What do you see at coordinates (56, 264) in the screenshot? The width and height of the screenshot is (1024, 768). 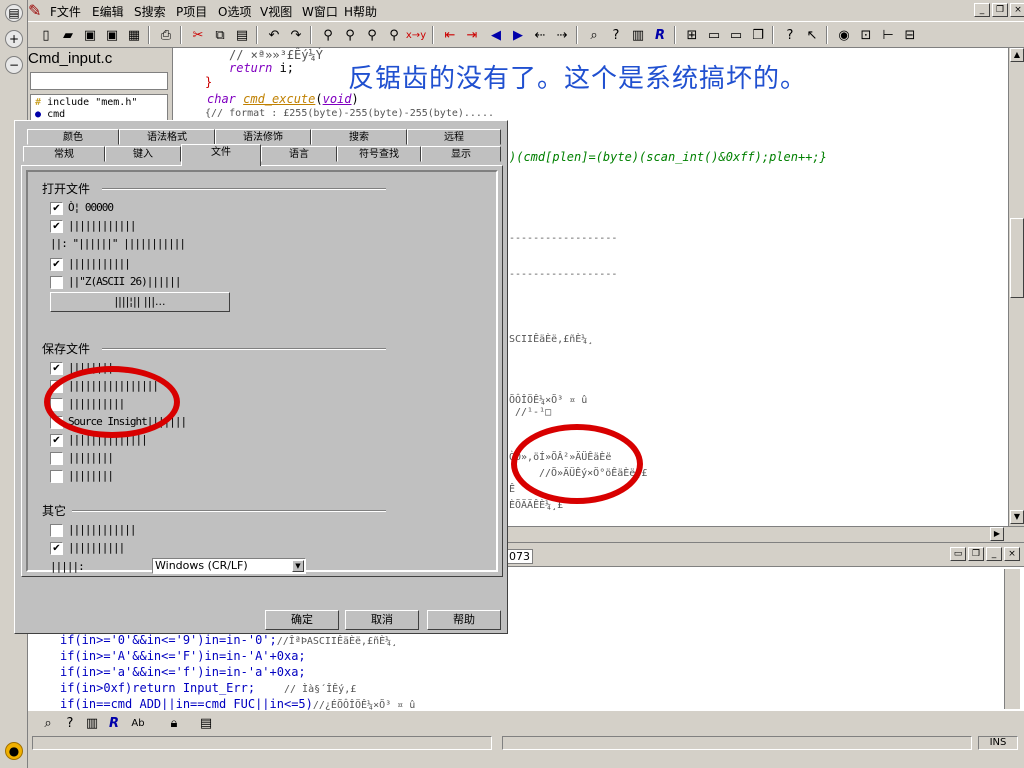 I see `open-option-checkbox-4: ✔` at bounding box center [56, 264].